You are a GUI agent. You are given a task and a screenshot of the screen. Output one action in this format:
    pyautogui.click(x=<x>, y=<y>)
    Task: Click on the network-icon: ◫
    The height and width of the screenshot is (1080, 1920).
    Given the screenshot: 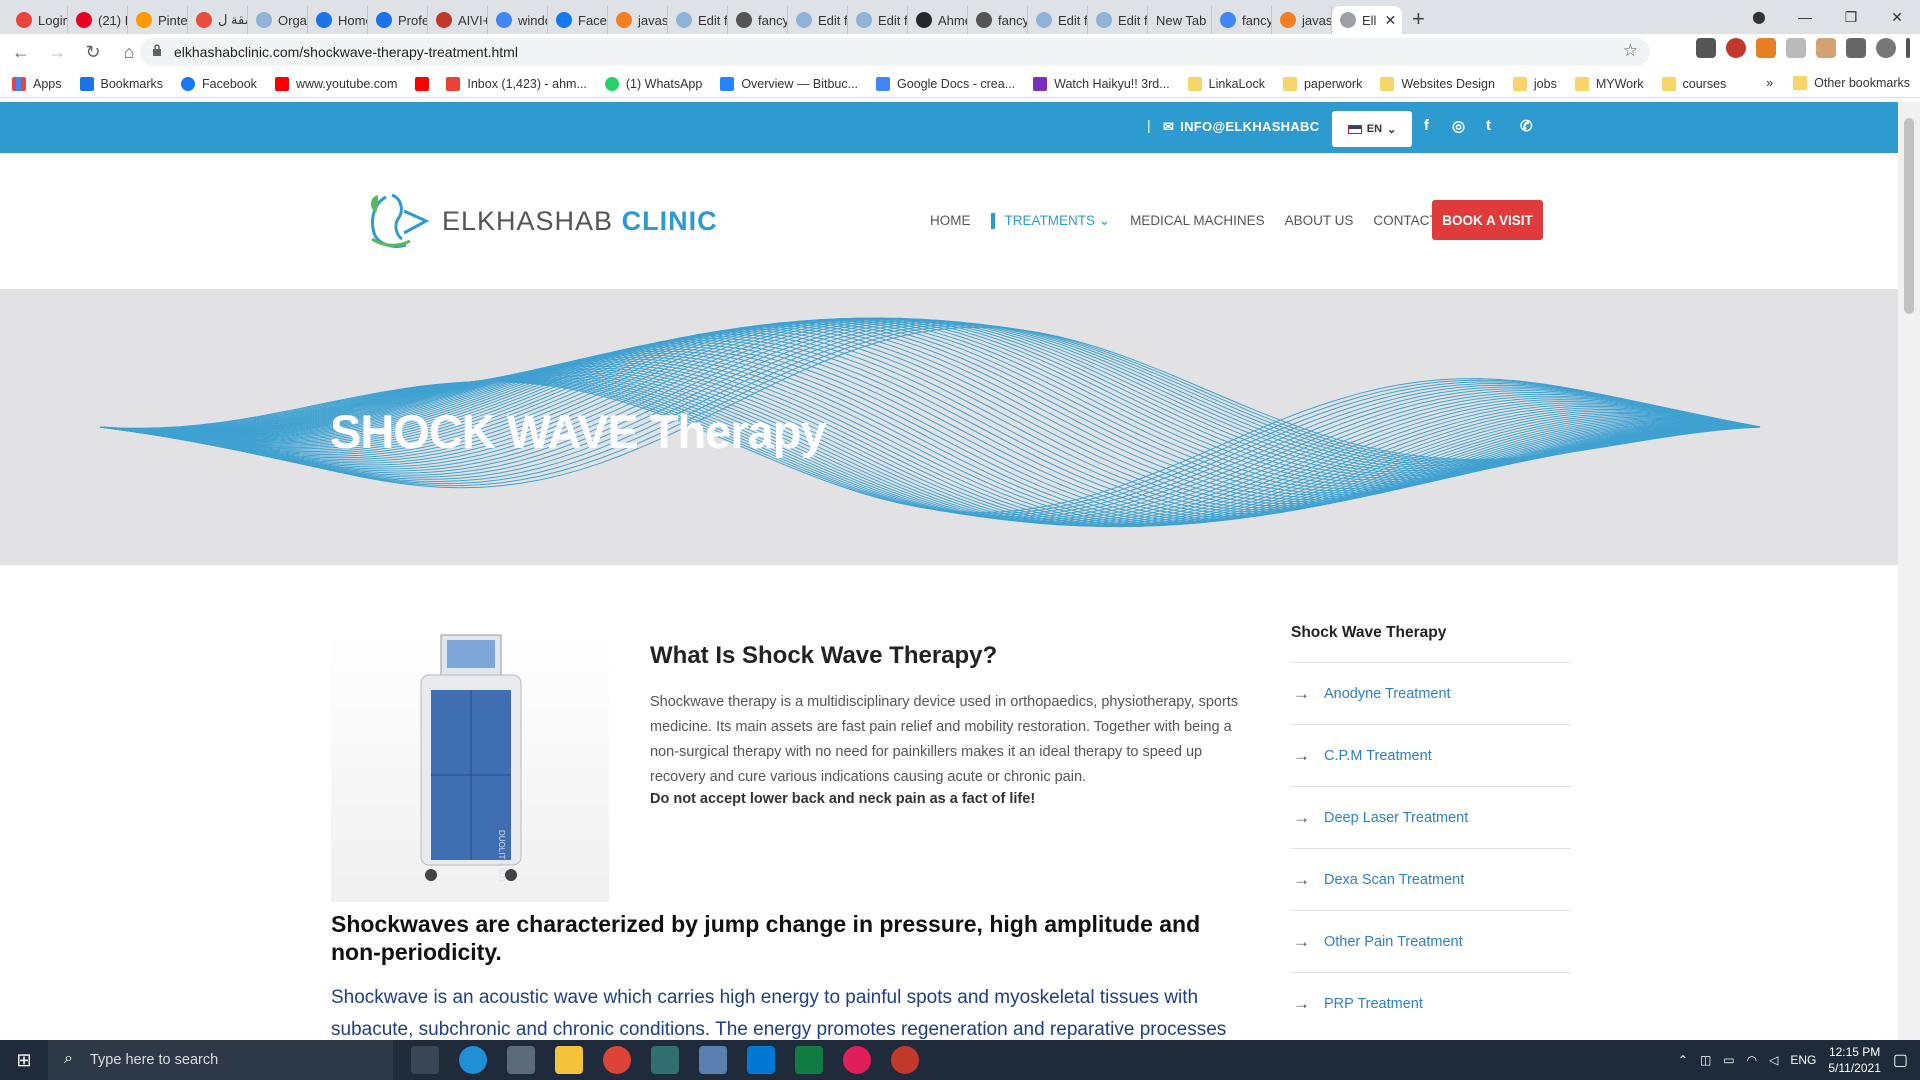 What is the action you would take?
    pyautogui.click(x=1705, y=1060)
    